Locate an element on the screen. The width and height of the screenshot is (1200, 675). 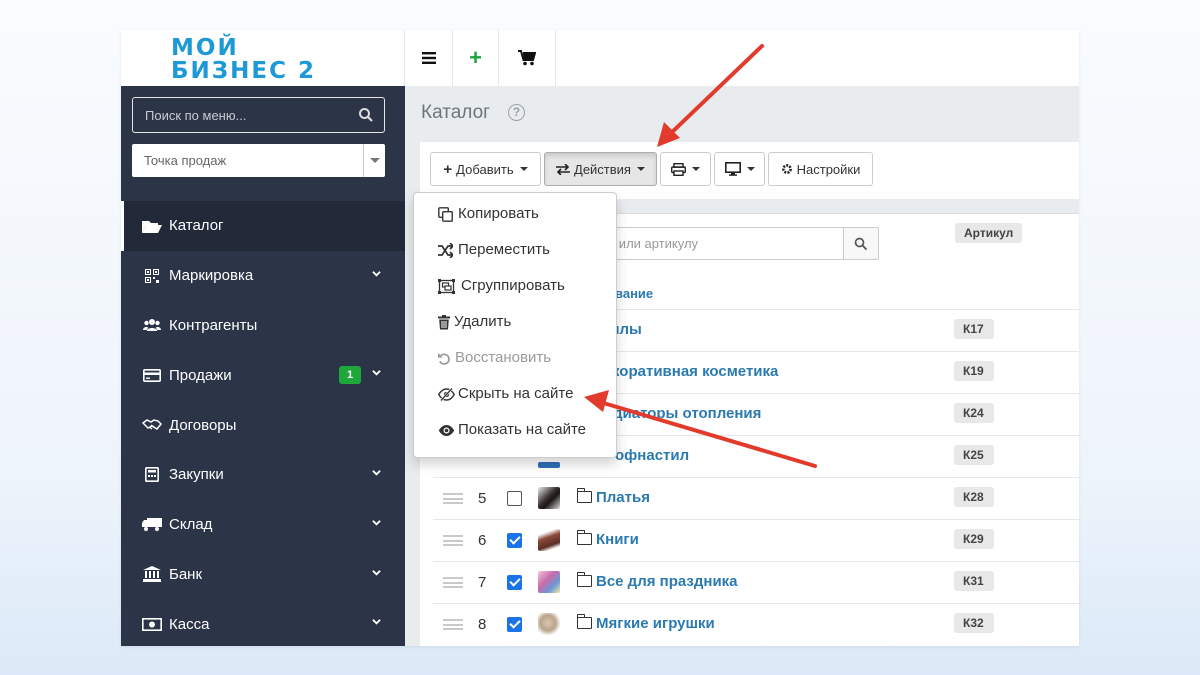
catalog-toolbar: + Добавить Действия Настройки is located at coordinates (749, 170).